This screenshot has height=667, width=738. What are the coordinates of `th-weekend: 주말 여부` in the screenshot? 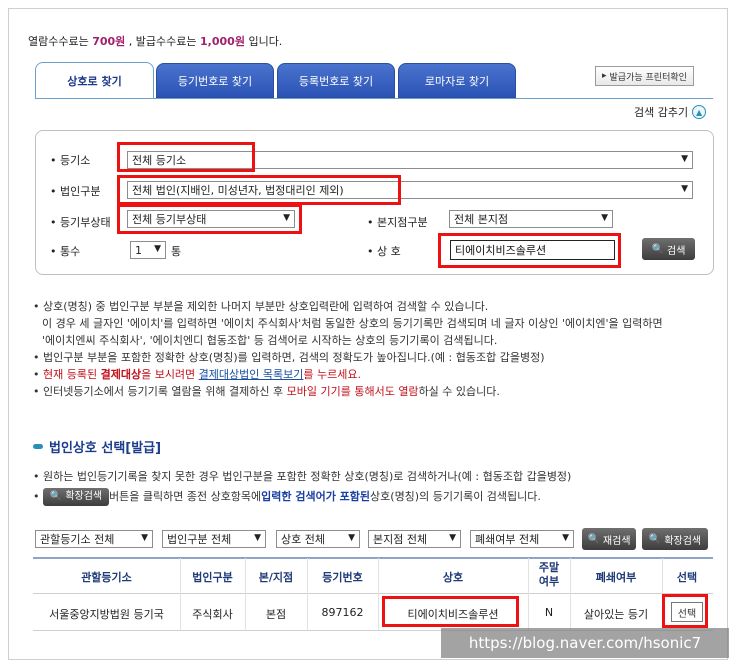 It's located at (549, 574).